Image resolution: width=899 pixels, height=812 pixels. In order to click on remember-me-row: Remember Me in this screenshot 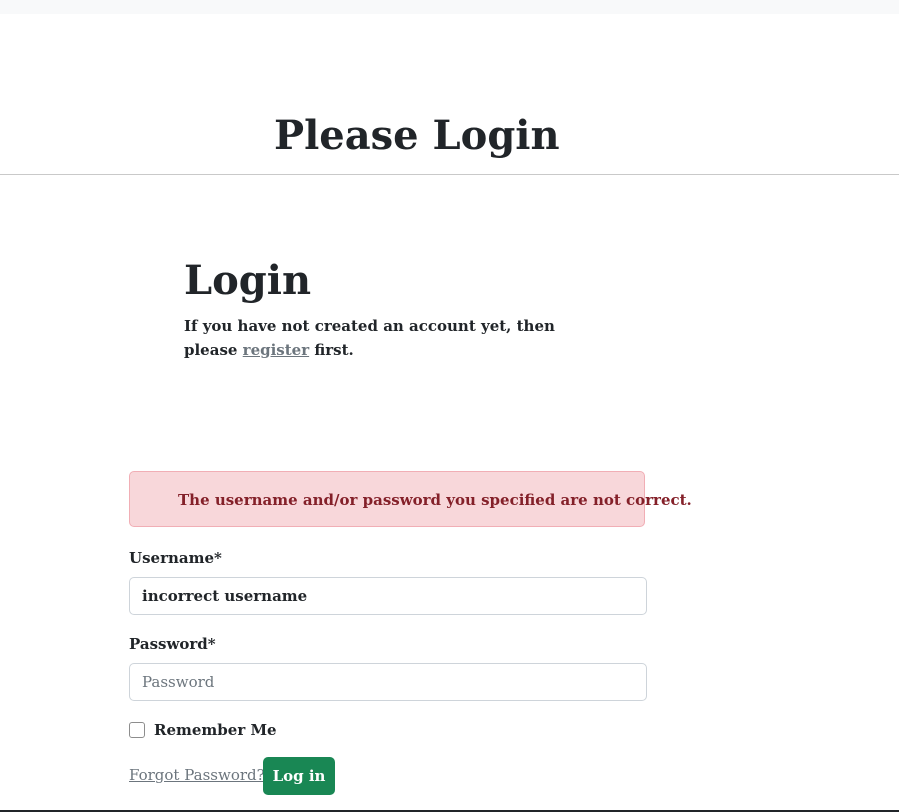, I will do `click(203, 730)`.